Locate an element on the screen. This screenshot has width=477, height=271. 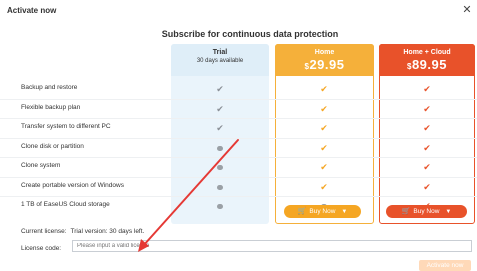
cloud-plan-header: Home + Cloud $89.95 is located at coordinates (427, 60).